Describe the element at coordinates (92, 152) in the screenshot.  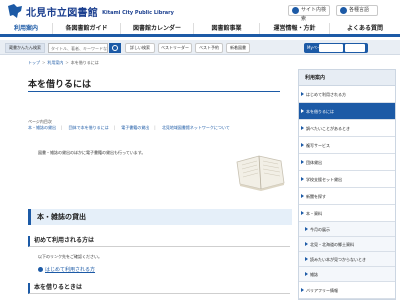
I see `intro-text: 図書・雑誌の貸出のほかに電子書籍の貸出も行っています。` at that location.